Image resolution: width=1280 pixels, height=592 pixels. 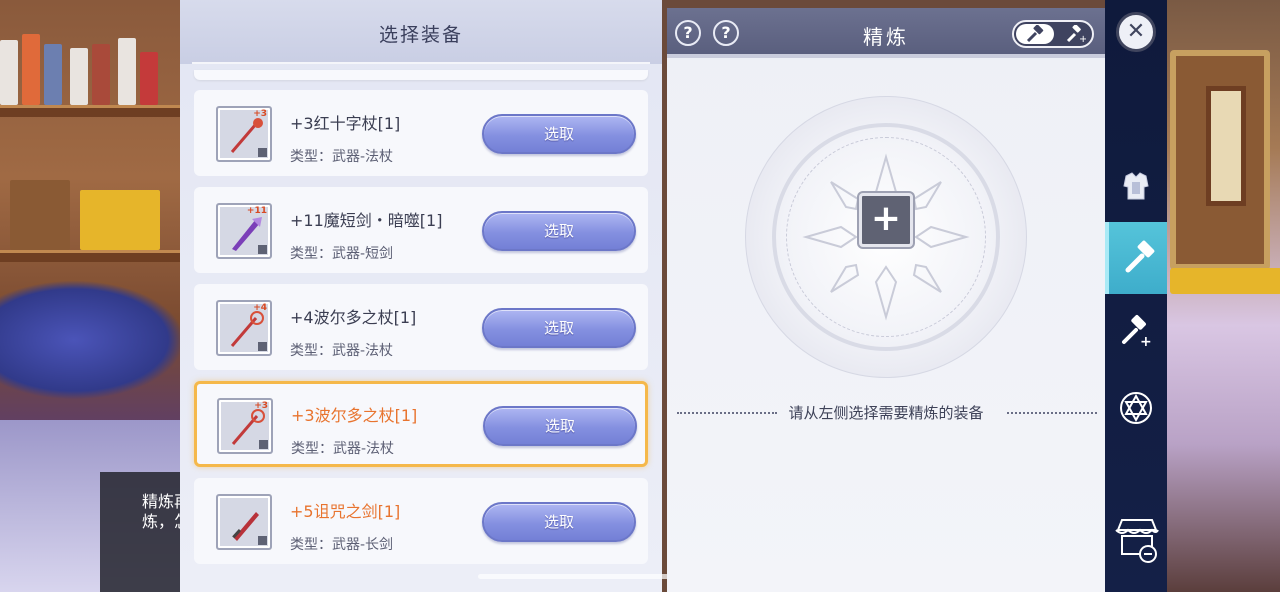 I want to click on add-equipment-slot: +, so click(x=886, y=220).